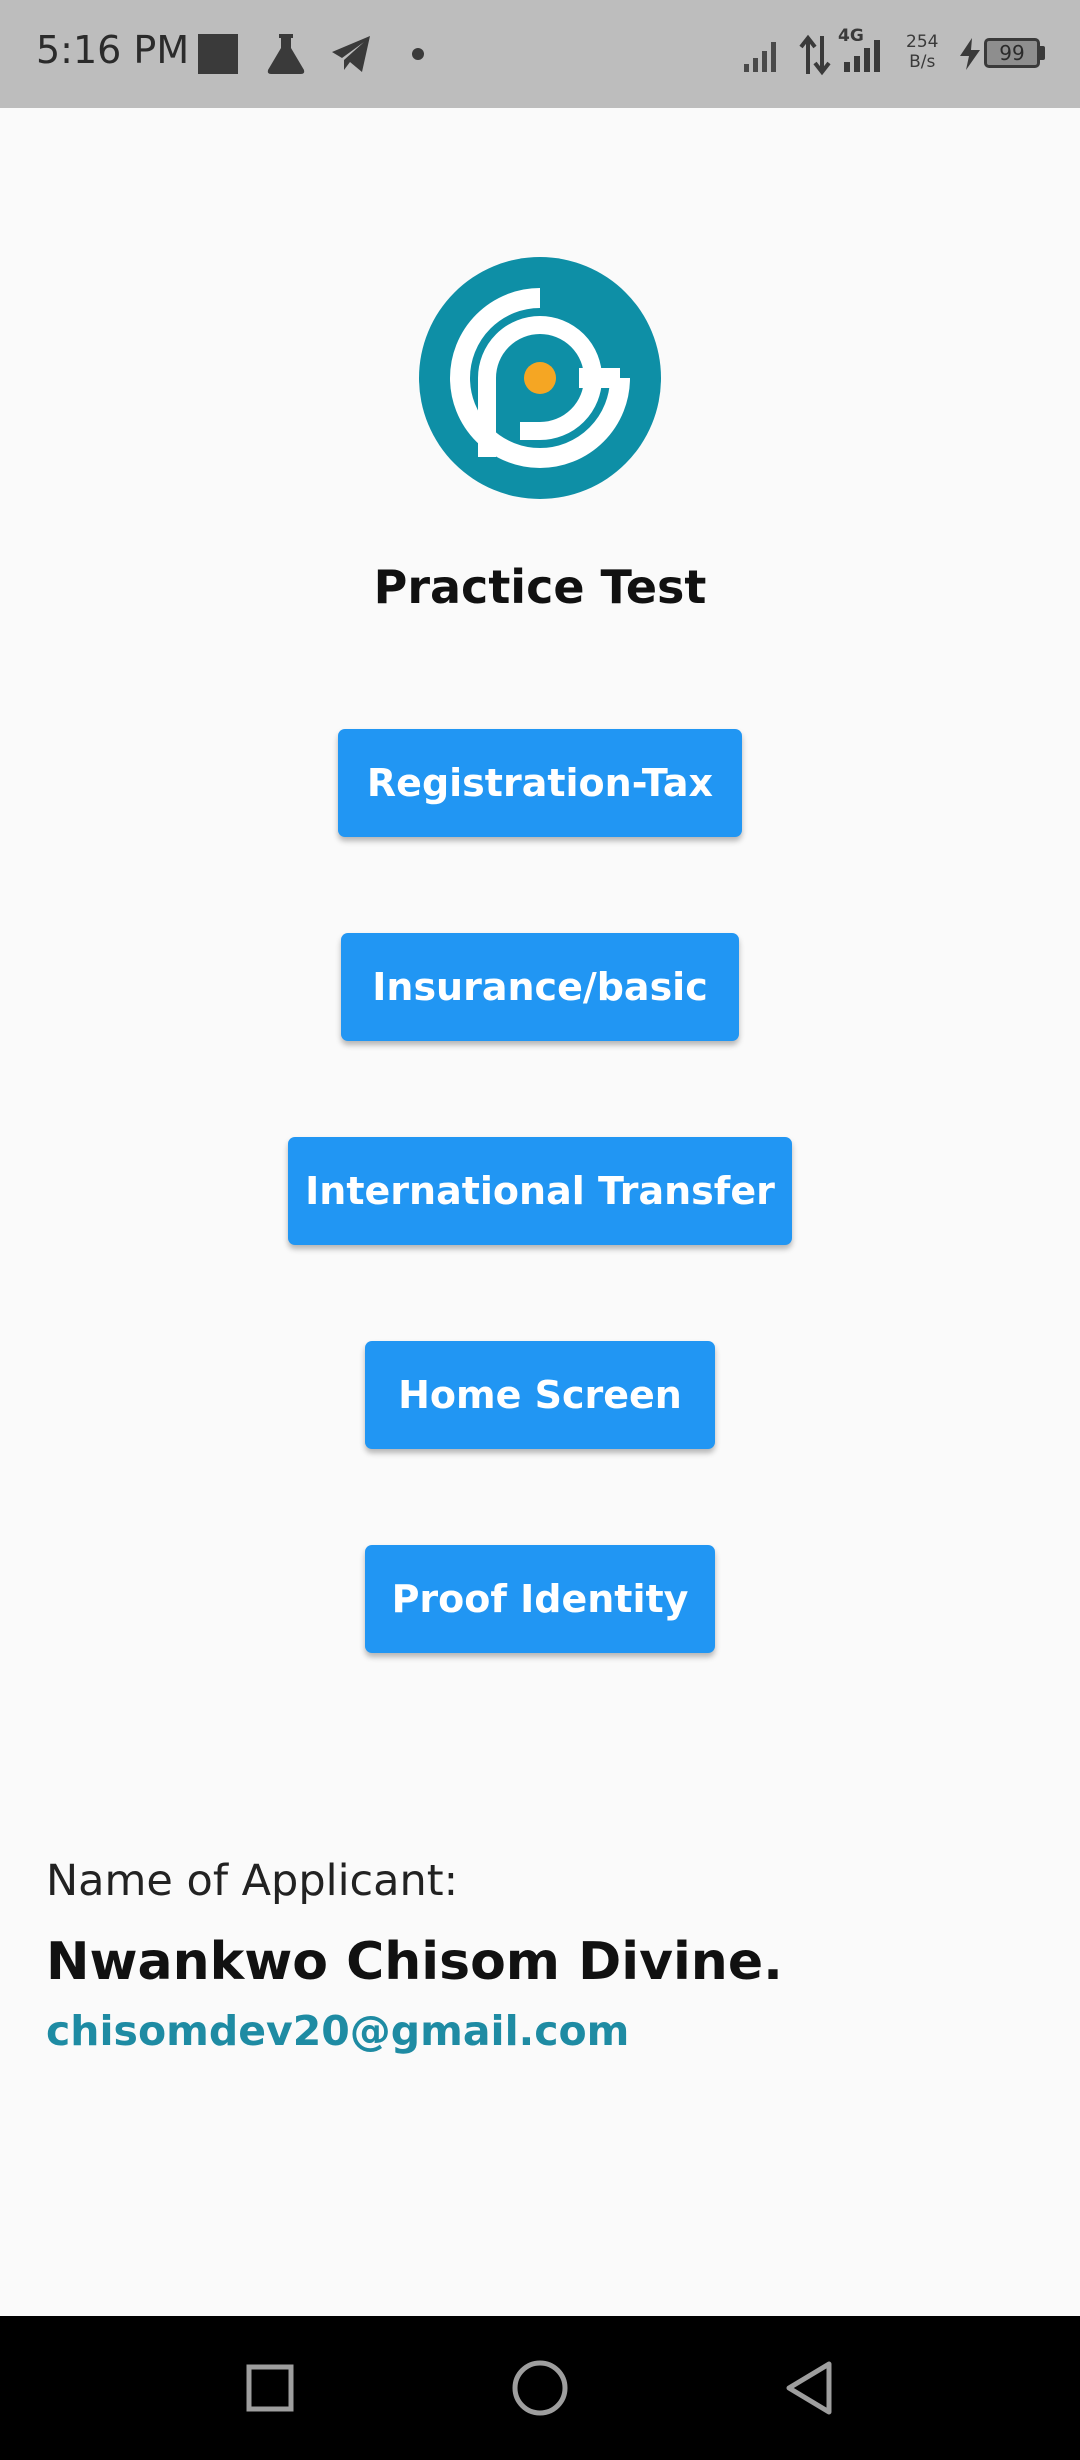 The width and height of the screenshot is (1080, 2460). What do you see at coordinates (970, 54) in the screenshot?
I see `charging-icon` at bounding box center [970, 54].